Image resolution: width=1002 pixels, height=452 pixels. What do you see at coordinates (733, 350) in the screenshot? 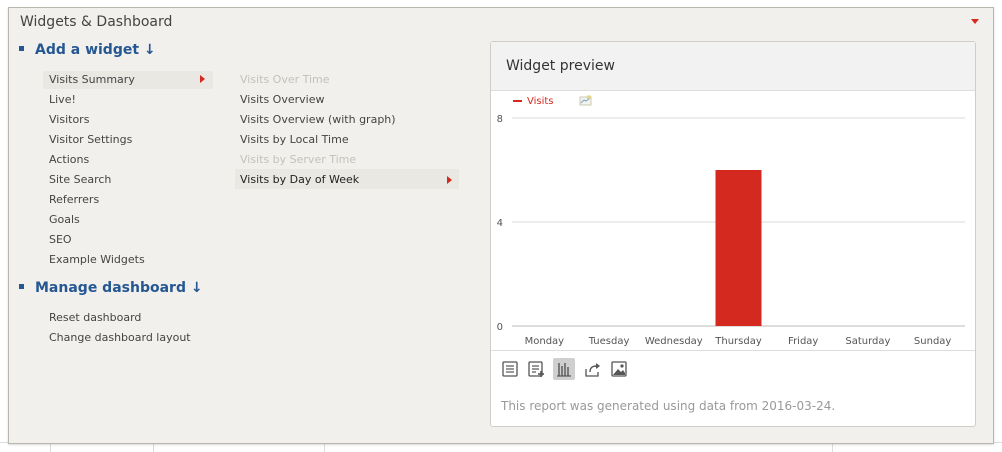
I see `footer-divider` at bounding box center [733, 350].